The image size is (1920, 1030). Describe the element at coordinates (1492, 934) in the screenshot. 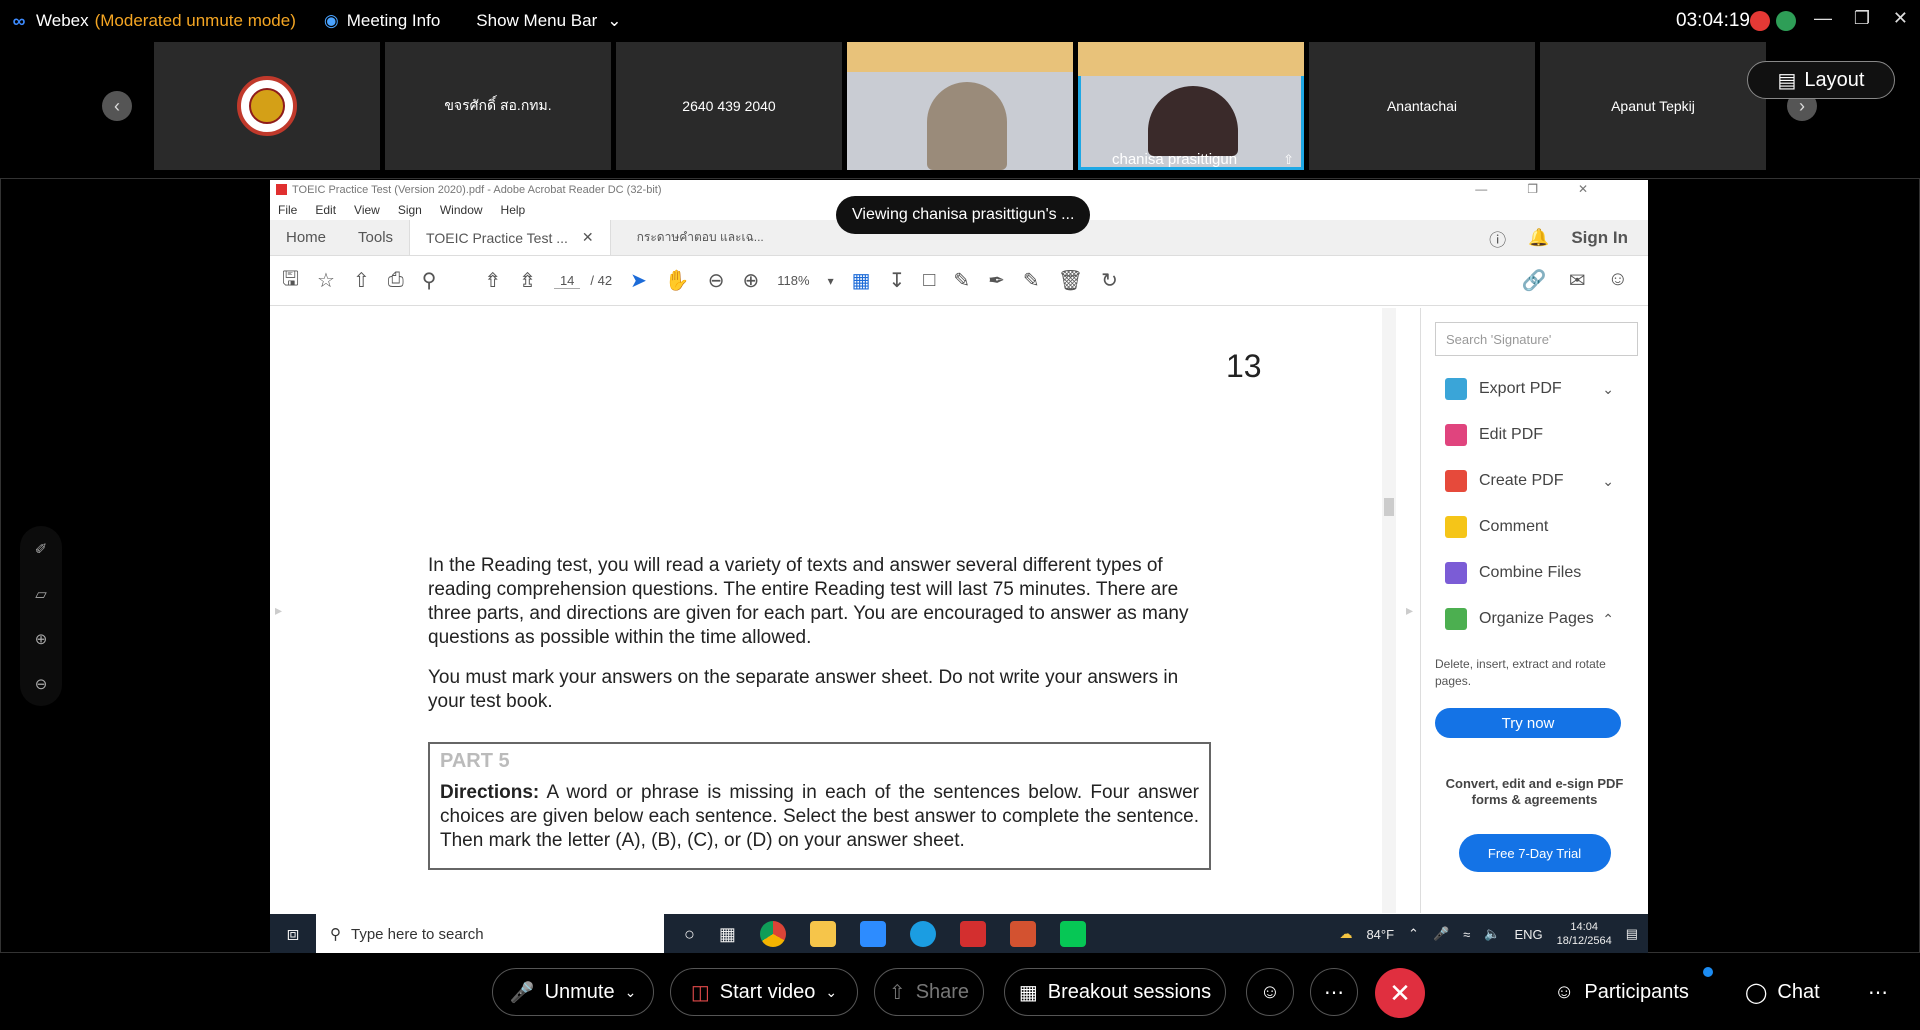

I see `volume-icon: 🔈` at that location.